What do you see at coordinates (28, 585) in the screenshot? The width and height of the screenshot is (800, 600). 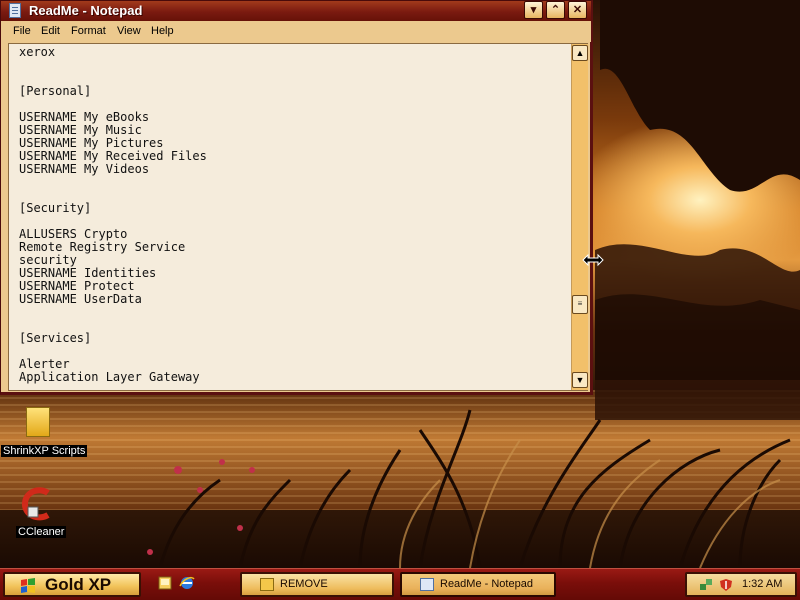 I see `windows-logo-icon` at bounding box center [28, 585].